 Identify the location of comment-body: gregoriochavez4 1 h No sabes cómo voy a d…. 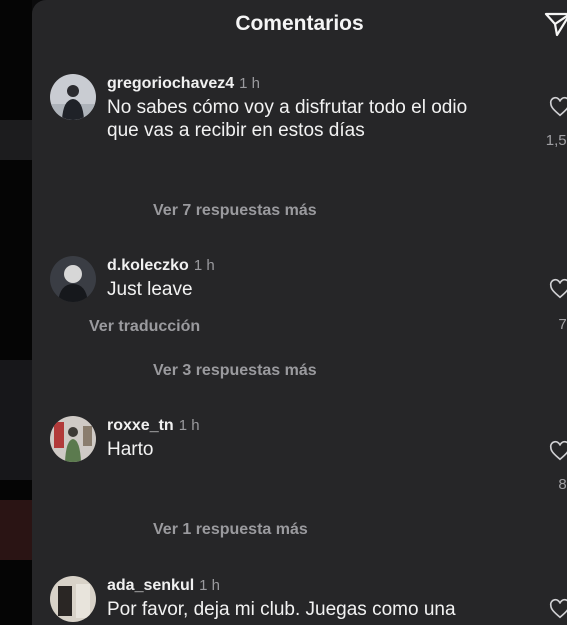
(322, 108).